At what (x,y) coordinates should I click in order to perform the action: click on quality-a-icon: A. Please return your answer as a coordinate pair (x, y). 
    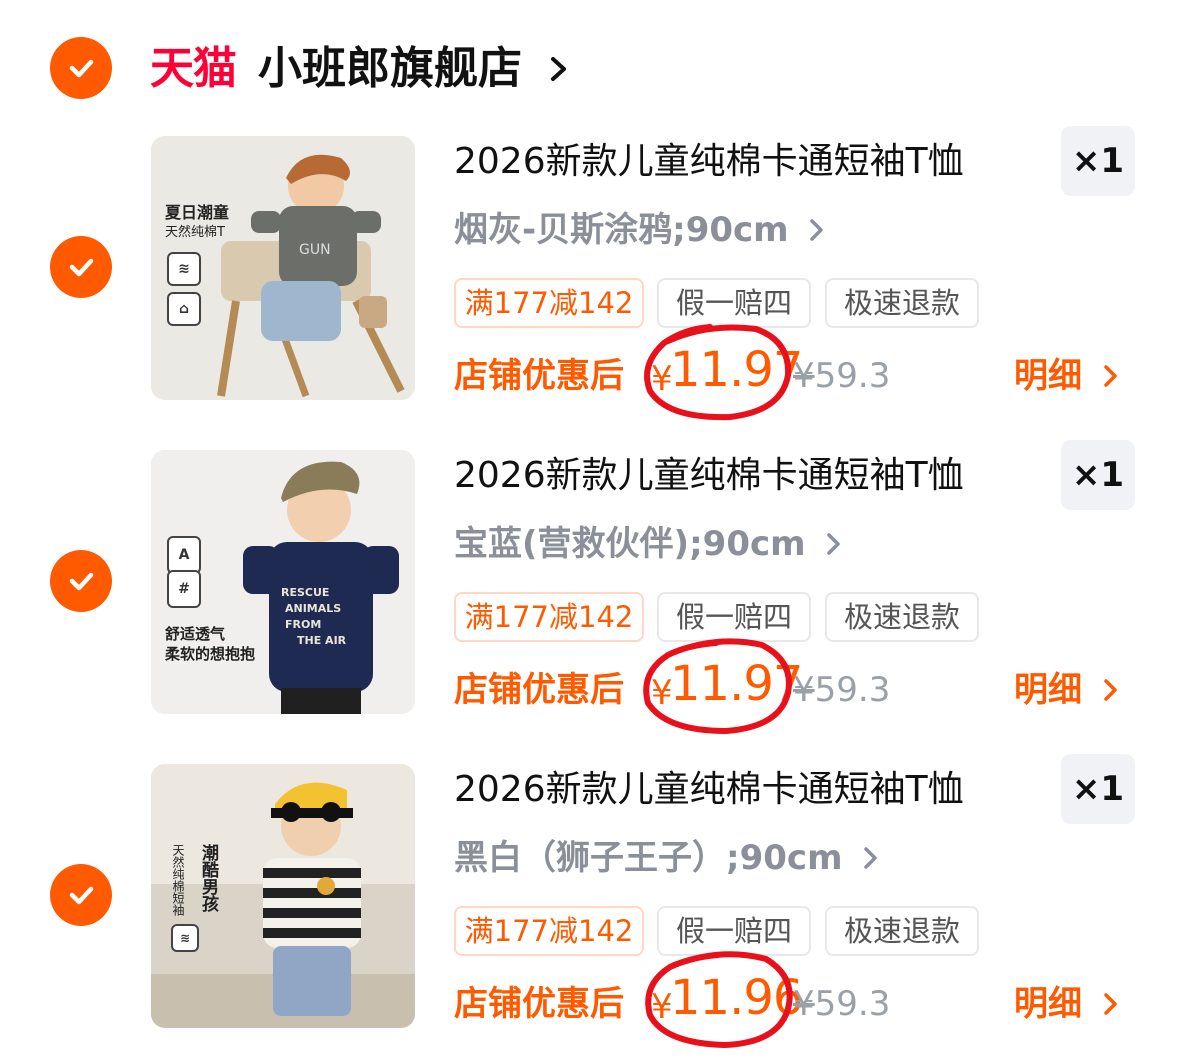
    Looking at the image, I should click on (184, 555).